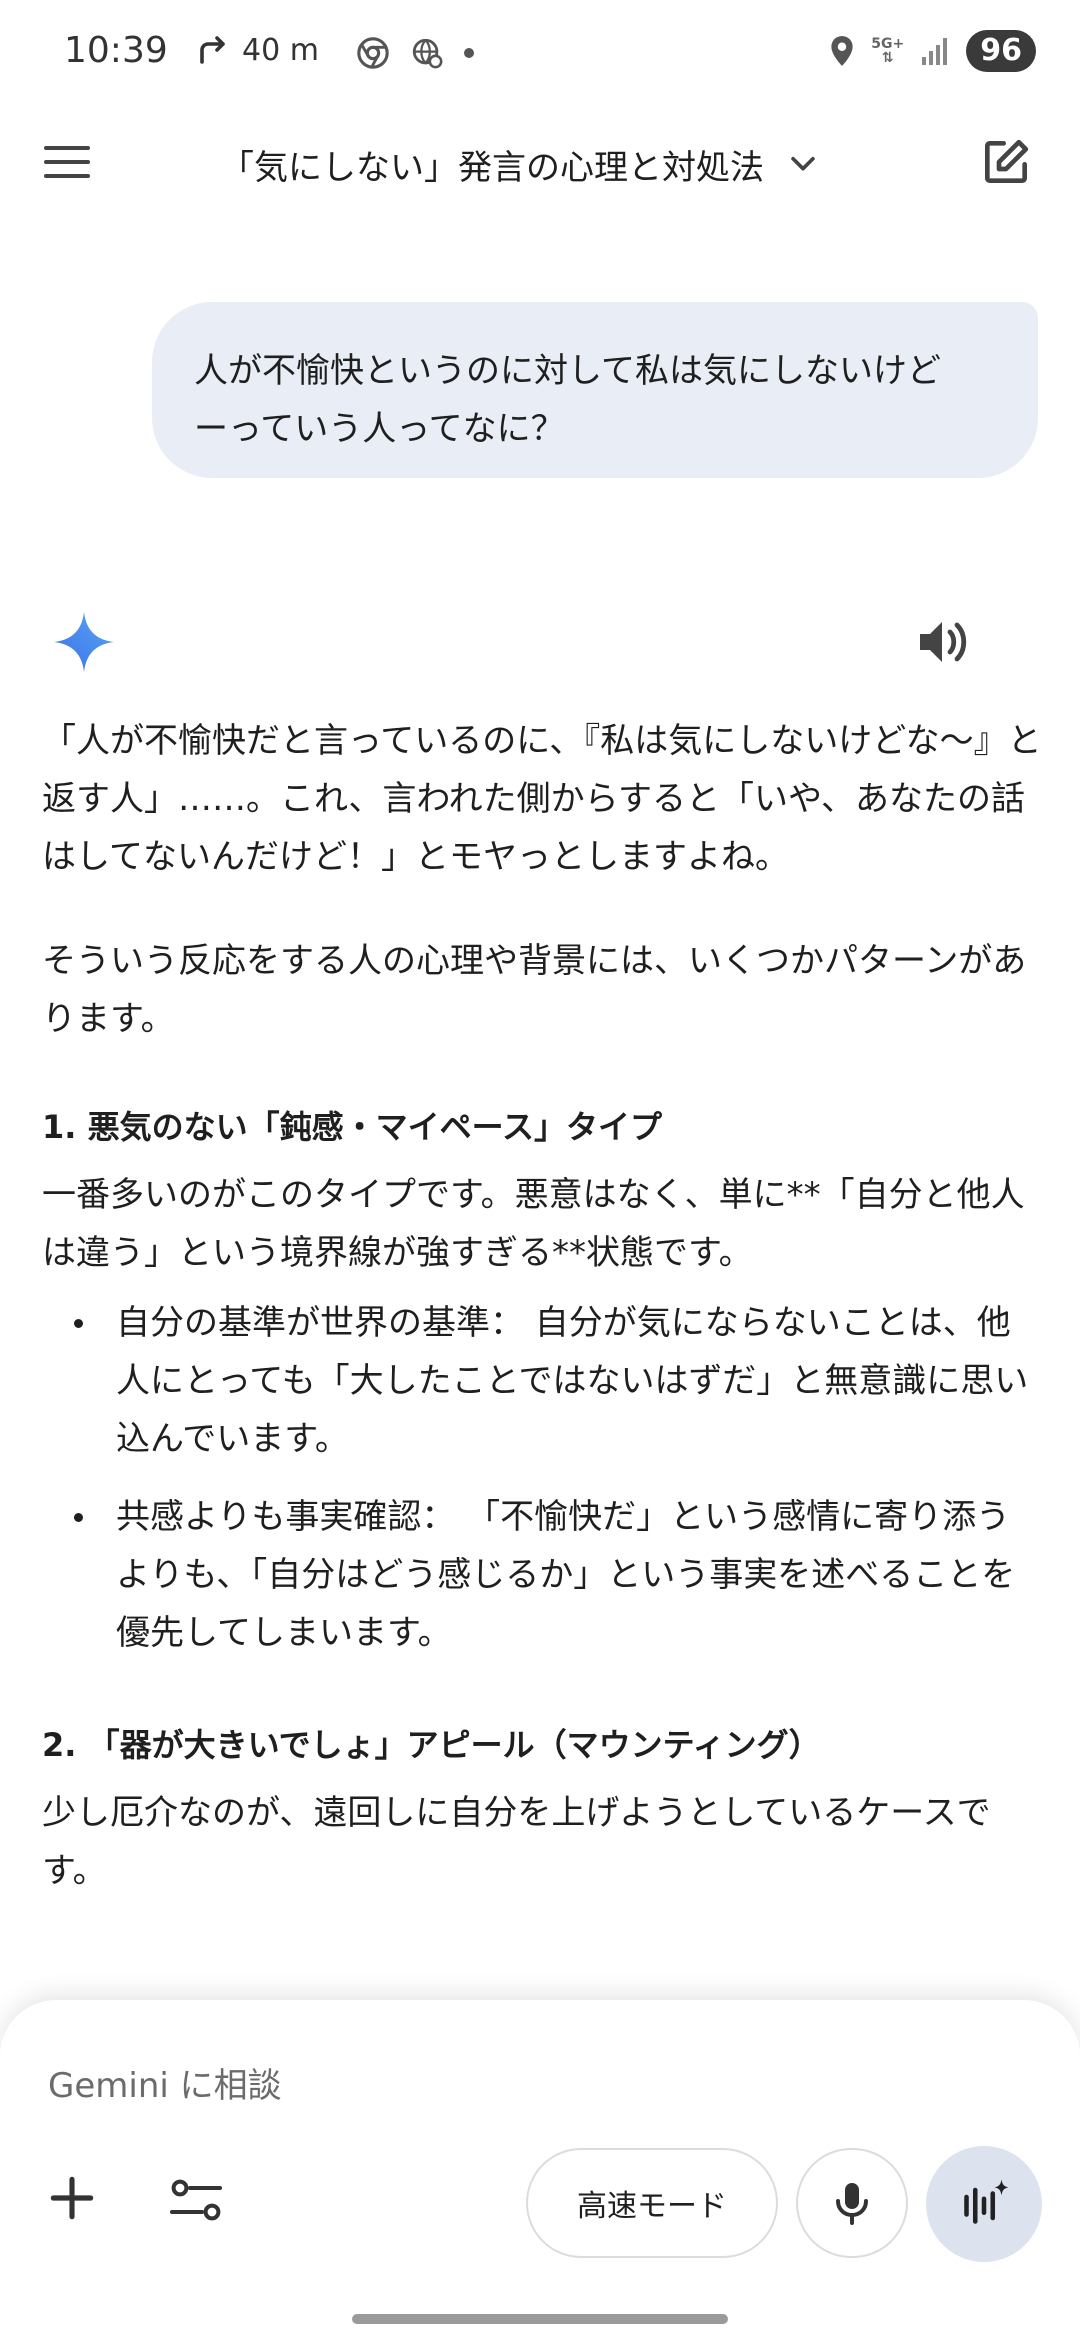  Describe the element at coordinates (84, 642) in the screenshot. I see `gemini-sparkle-icon` at that location.